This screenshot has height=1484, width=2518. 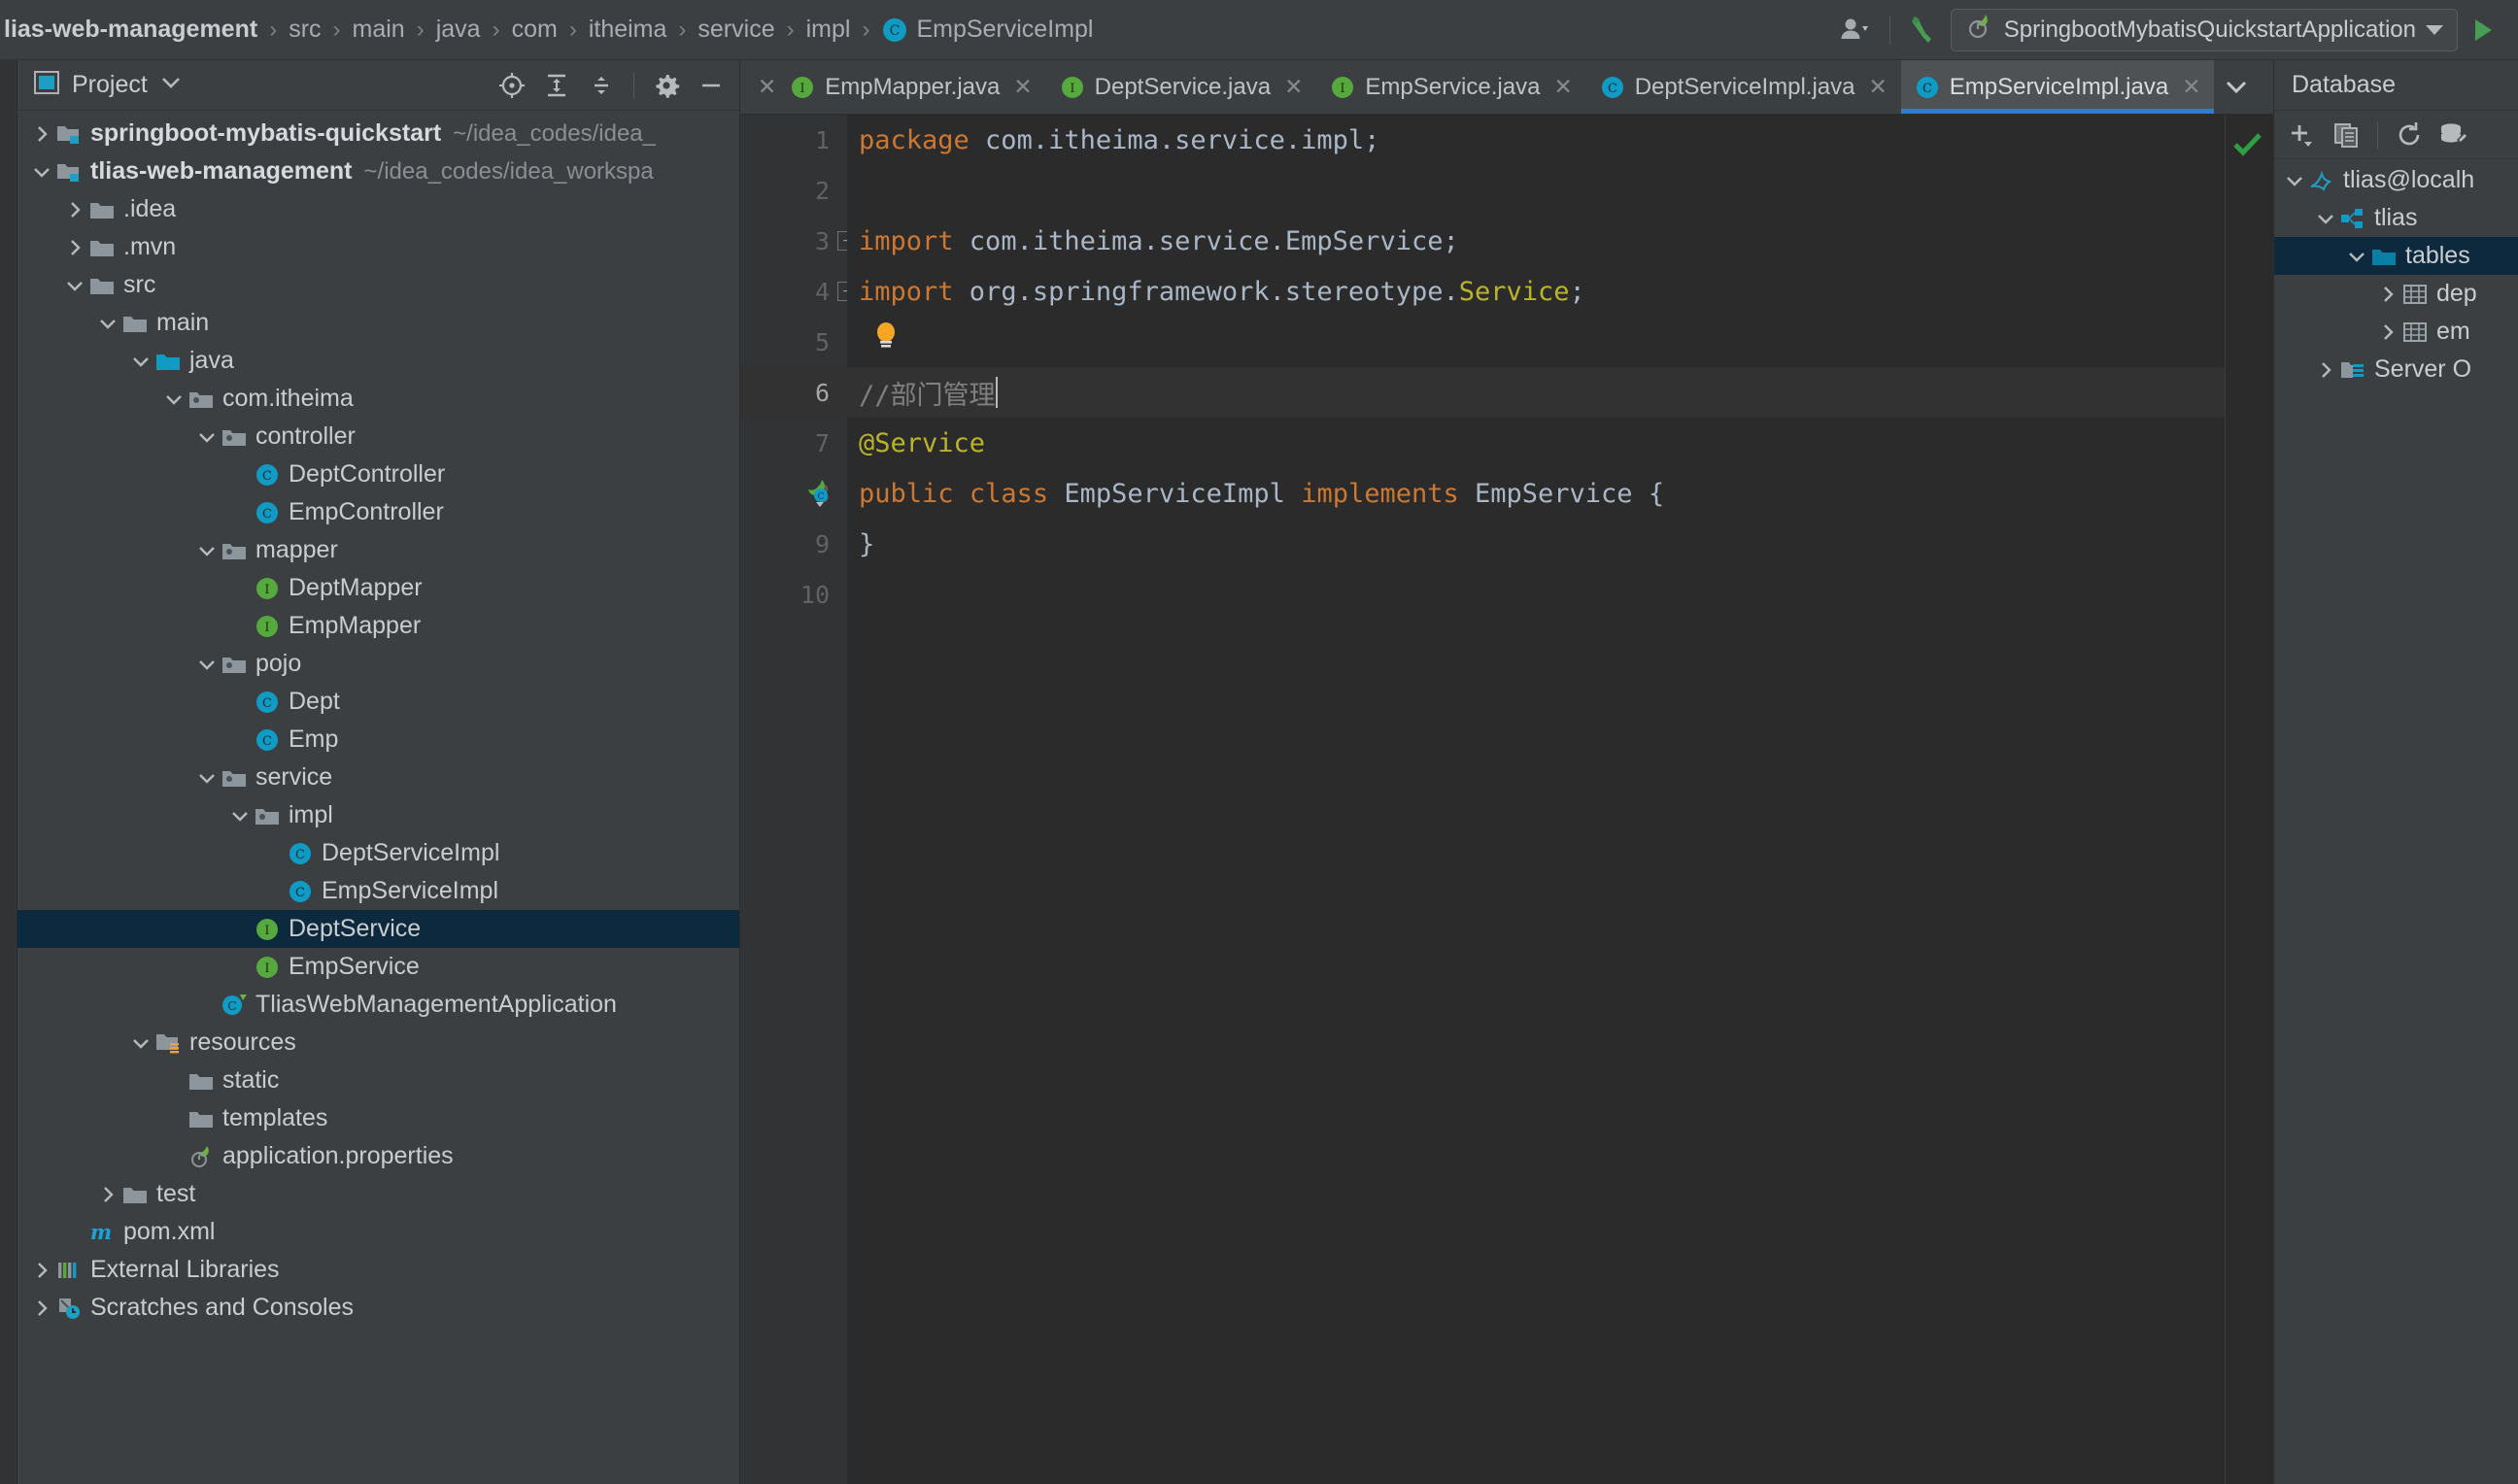 What do you see at coordinates (736, 30) in the screenshot?
I see `breadcrumb-item: service` at bounding box center [736, 30].